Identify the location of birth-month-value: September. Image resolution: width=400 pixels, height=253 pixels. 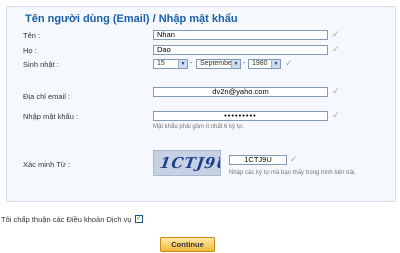
(217, 63).